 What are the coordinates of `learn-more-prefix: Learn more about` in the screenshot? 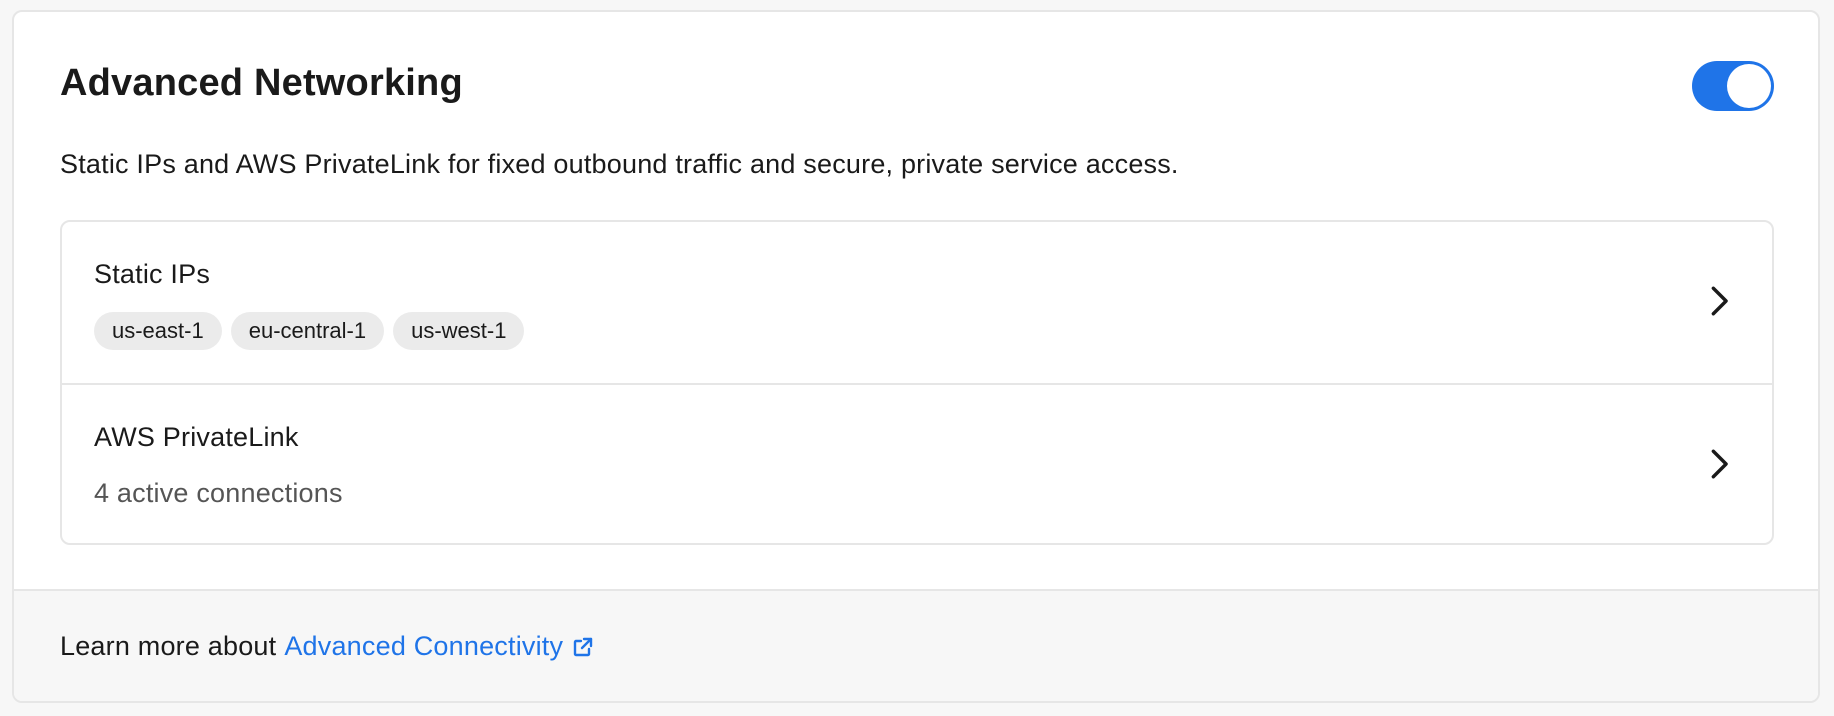 It's located at (168, 646).